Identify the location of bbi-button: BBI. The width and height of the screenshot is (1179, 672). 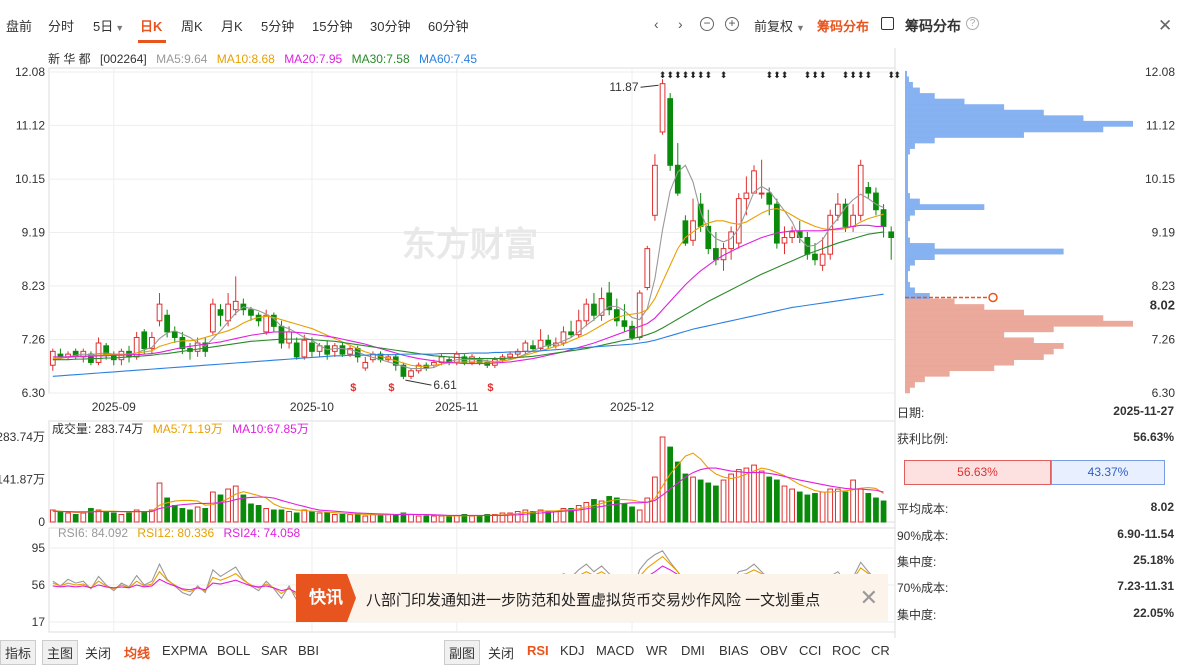
(308, 650).